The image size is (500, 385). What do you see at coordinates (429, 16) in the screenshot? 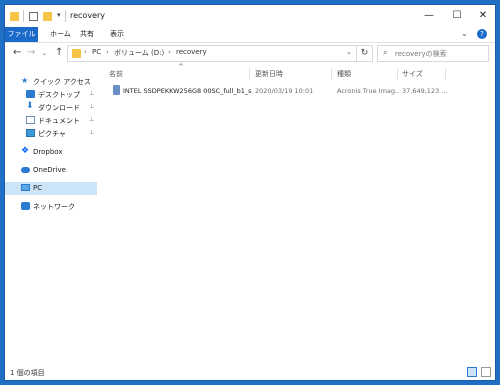
I see `minimize-button: —` at bounding box center [429, 16].